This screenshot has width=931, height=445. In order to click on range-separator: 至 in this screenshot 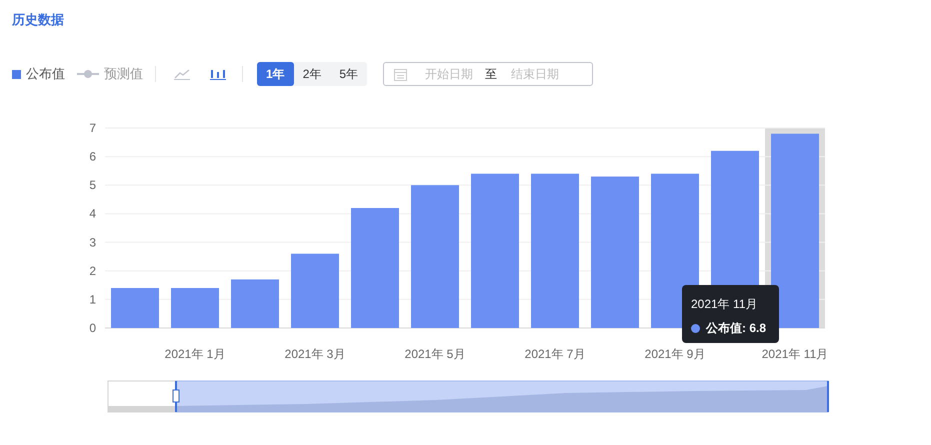, I will do `click(491, 74)`.